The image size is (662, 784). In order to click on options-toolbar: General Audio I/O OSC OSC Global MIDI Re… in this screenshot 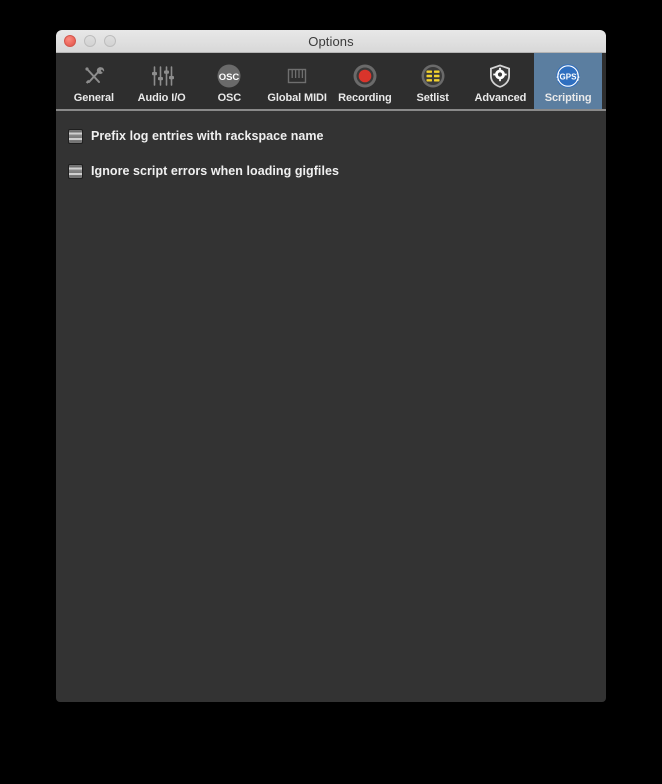, I will do `click(331, 82)`.